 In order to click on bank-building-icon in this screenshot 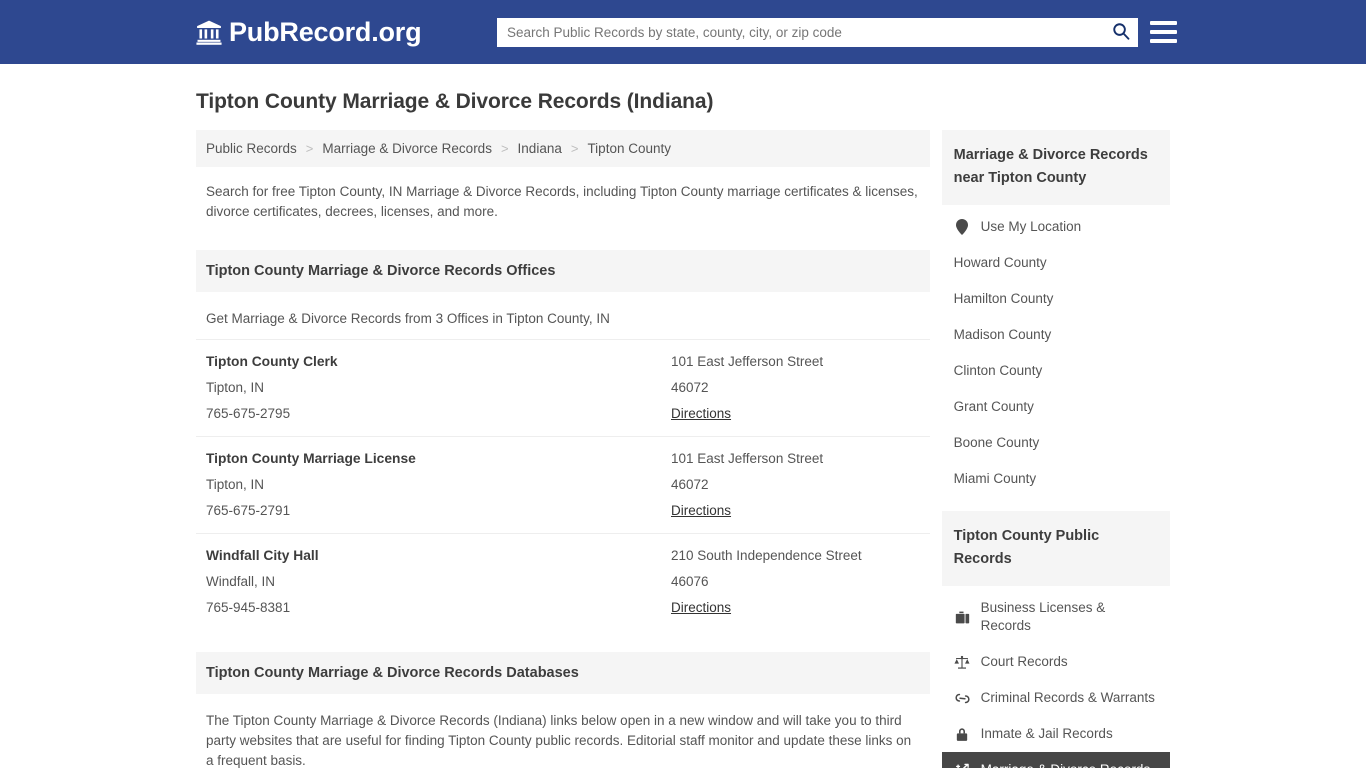, I will do `click(209, 32)`.